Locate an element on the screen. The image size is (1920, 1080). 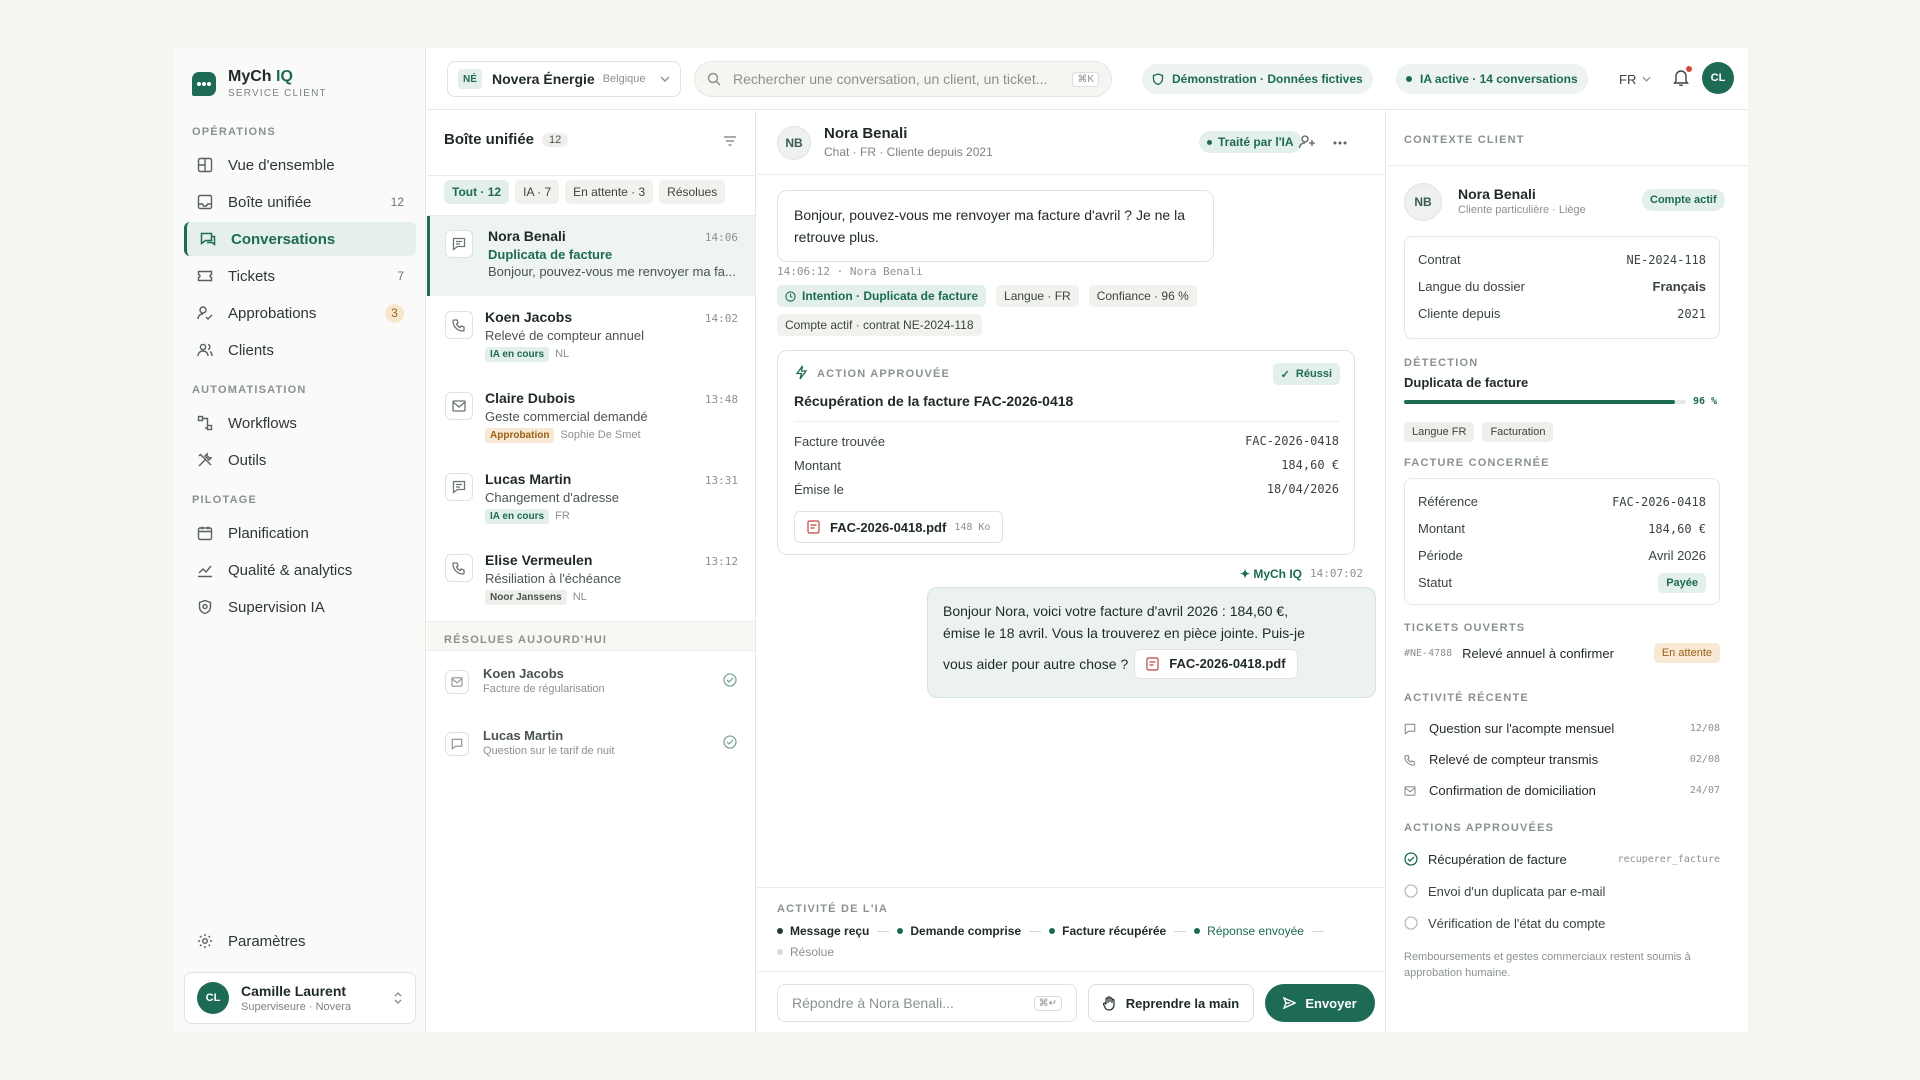
bell-icon is located at coordinates (1682, 76).